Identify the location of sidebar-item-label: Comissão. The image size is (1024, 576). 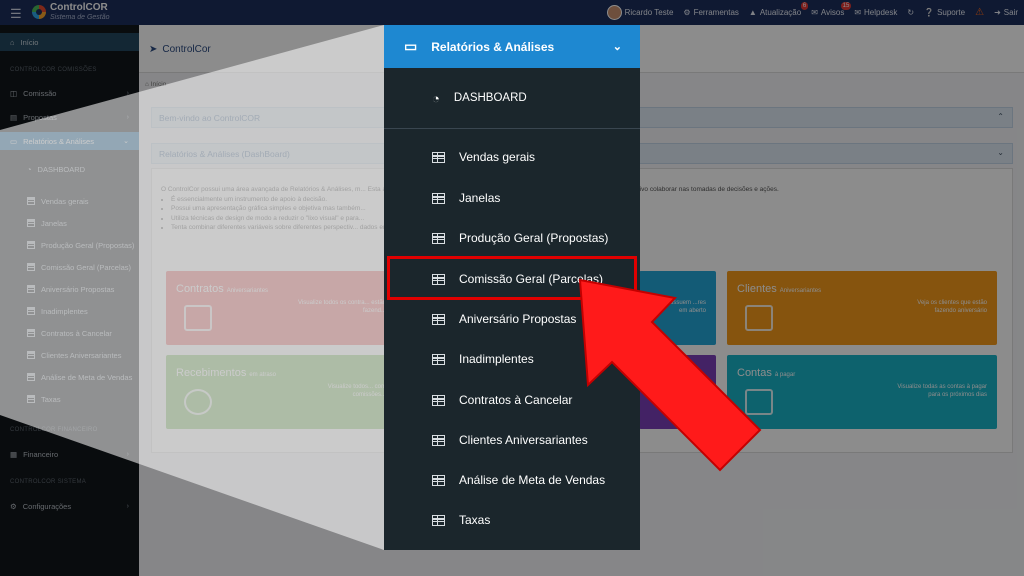
(40, 93).